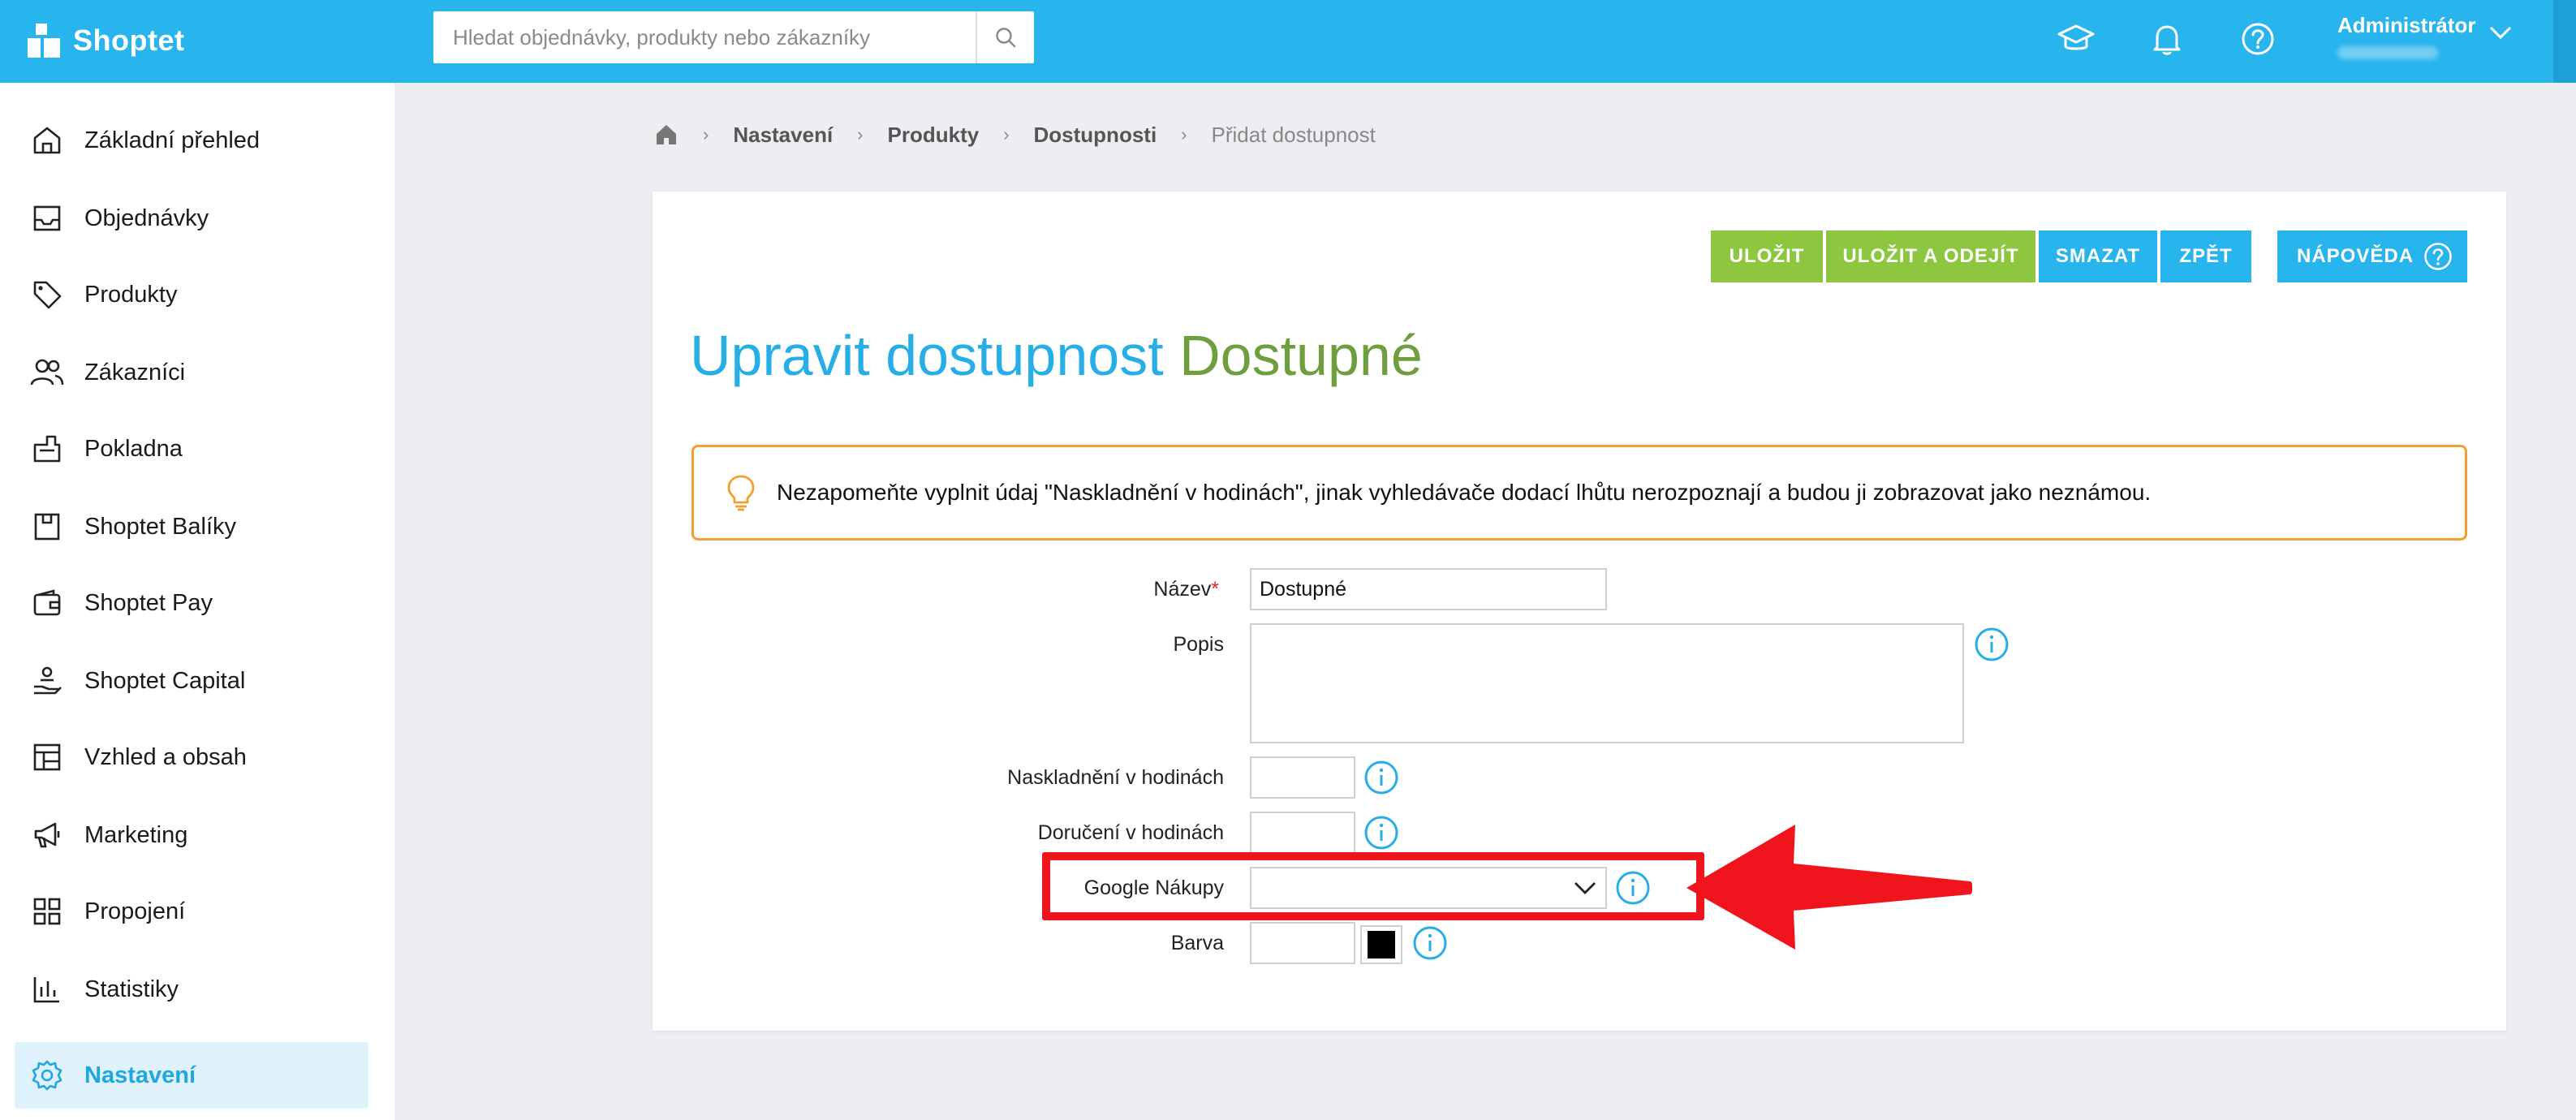  Describe the element at coordinates (1303, 833) in the screenshot. I see `delivery-hours-field` at that location.